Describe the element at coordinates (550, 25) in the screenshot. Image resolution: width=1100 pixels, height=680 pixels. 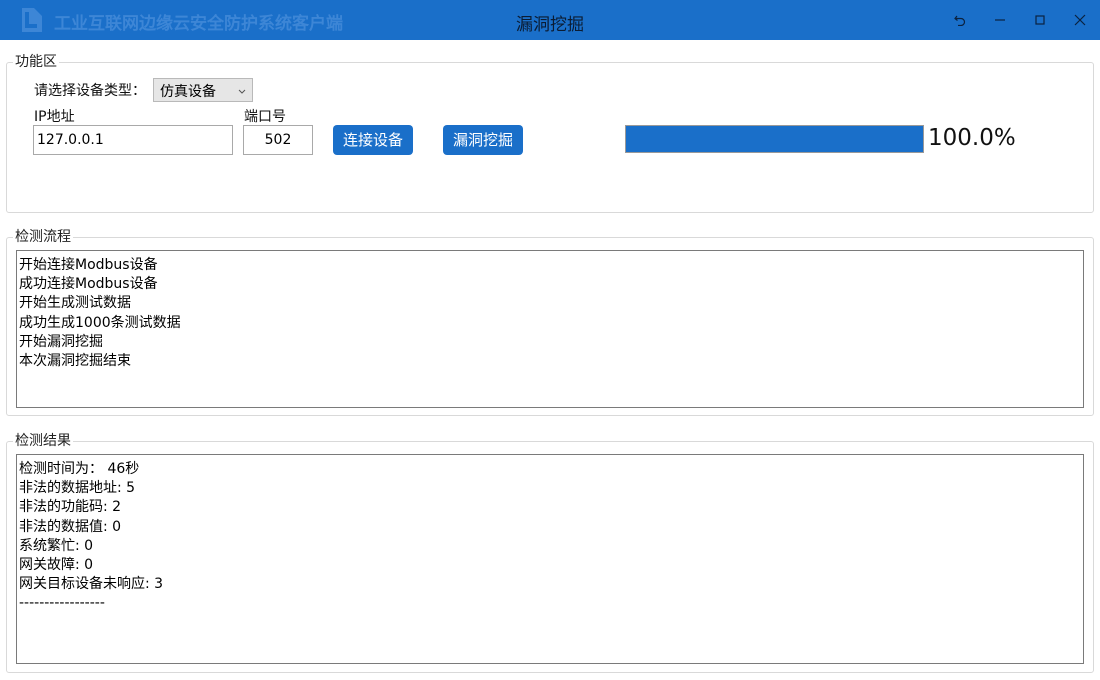
I see `window-title: 漏洞挖掘` at that location.